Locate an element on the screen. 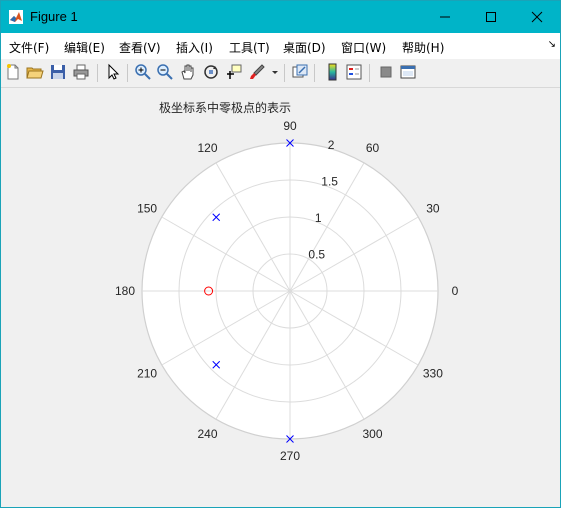  figure-toolbar is located at coordinates (280, 73).